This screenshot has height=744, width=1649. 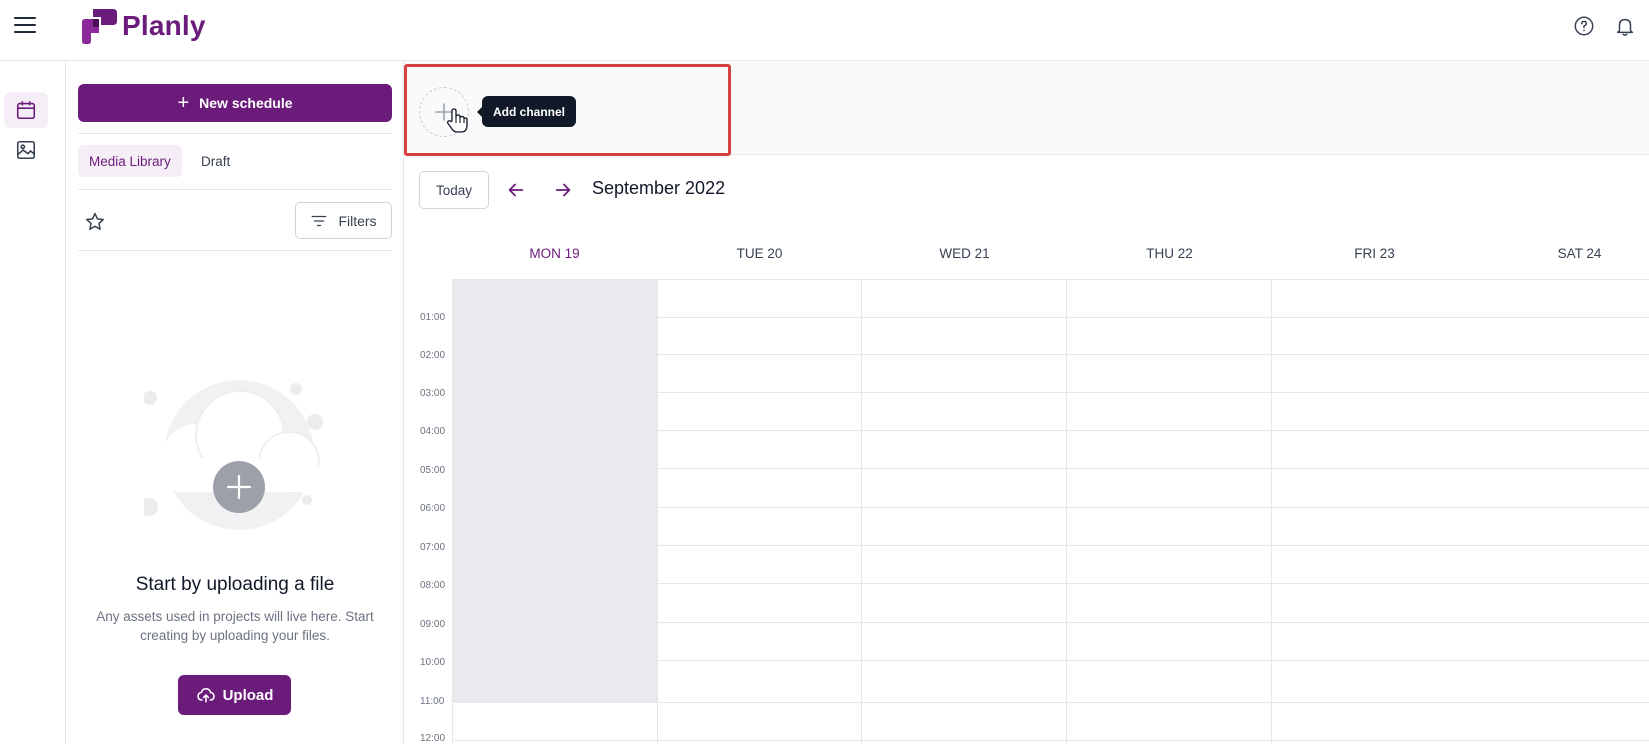 What do you see at coordinates (164, 25) in the screenshot?
I see `app-name: Planly` at bounding box center [164, 25].